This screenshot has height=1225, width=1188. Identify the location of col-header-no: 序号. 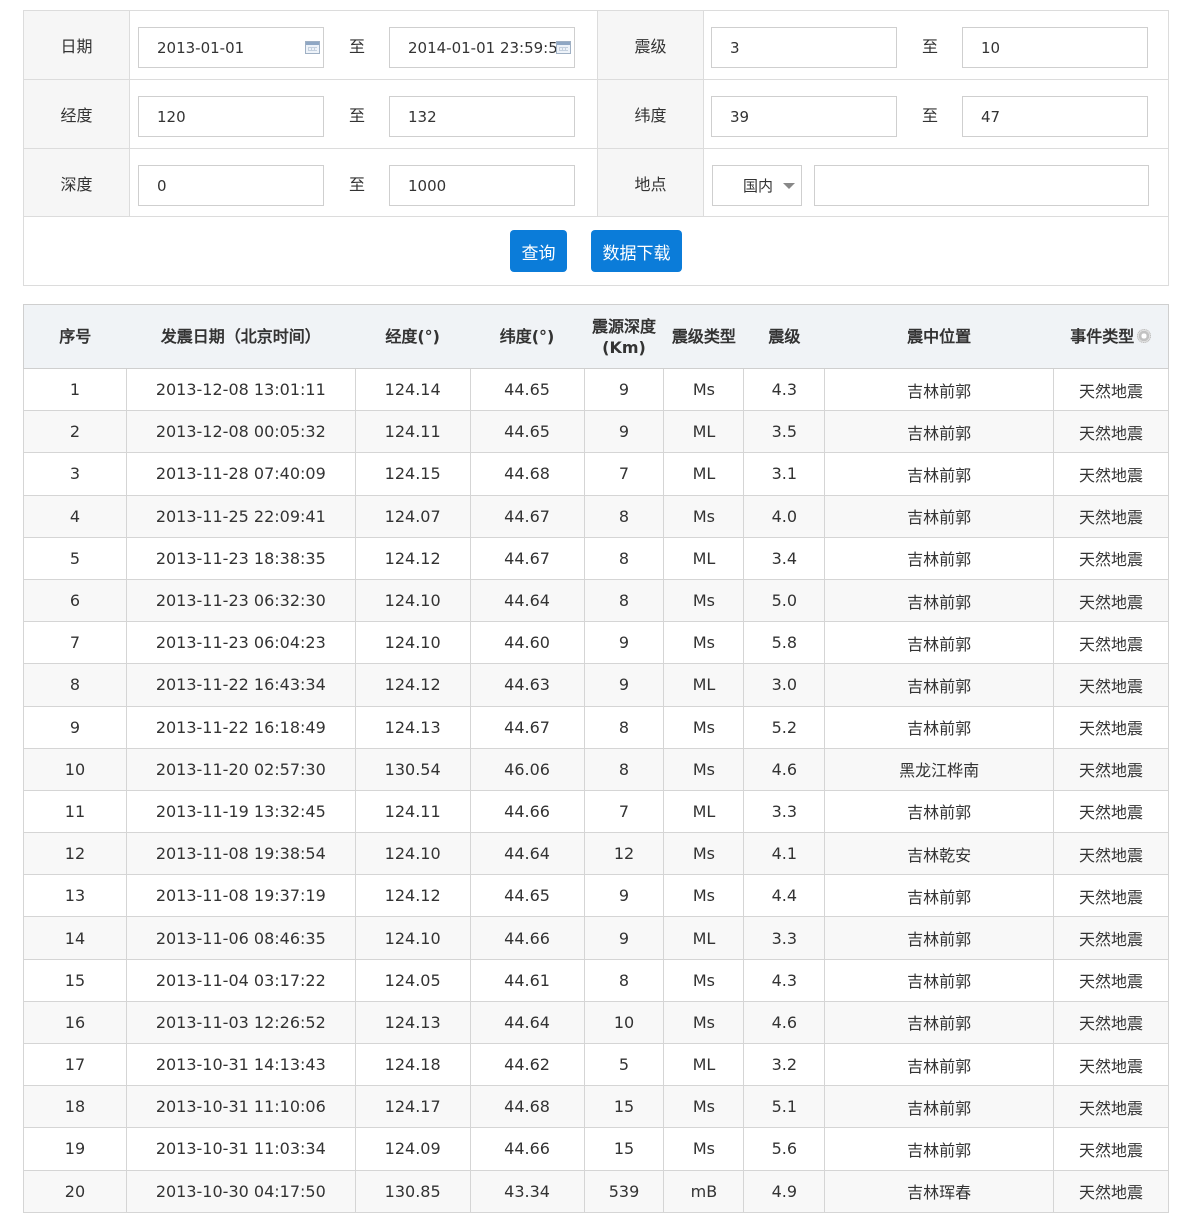
(75, 336).